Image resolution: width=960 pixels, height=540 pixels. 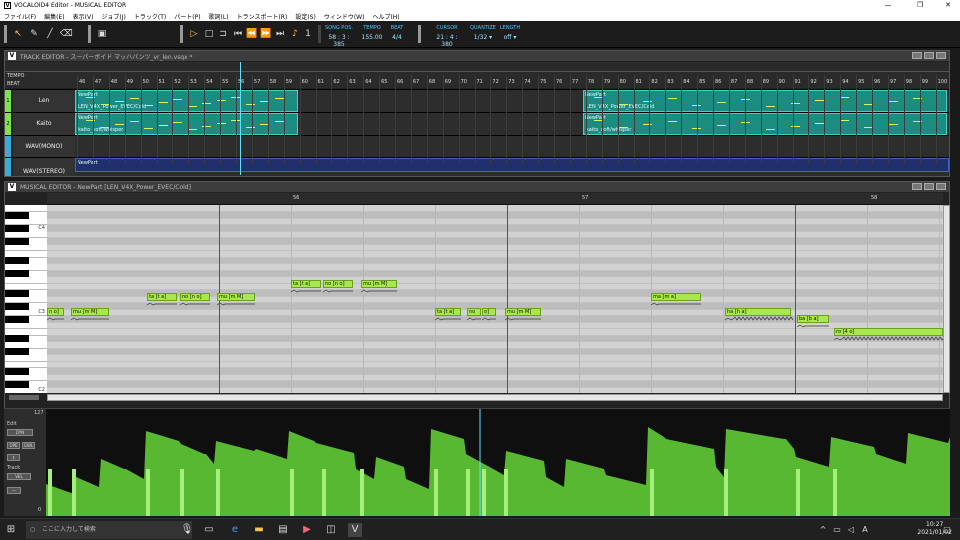 What do you see at coordinates (16, 76) in the screenshot?
I see `tempo-row-label: TEMPO` at bounding box center [16, 76].